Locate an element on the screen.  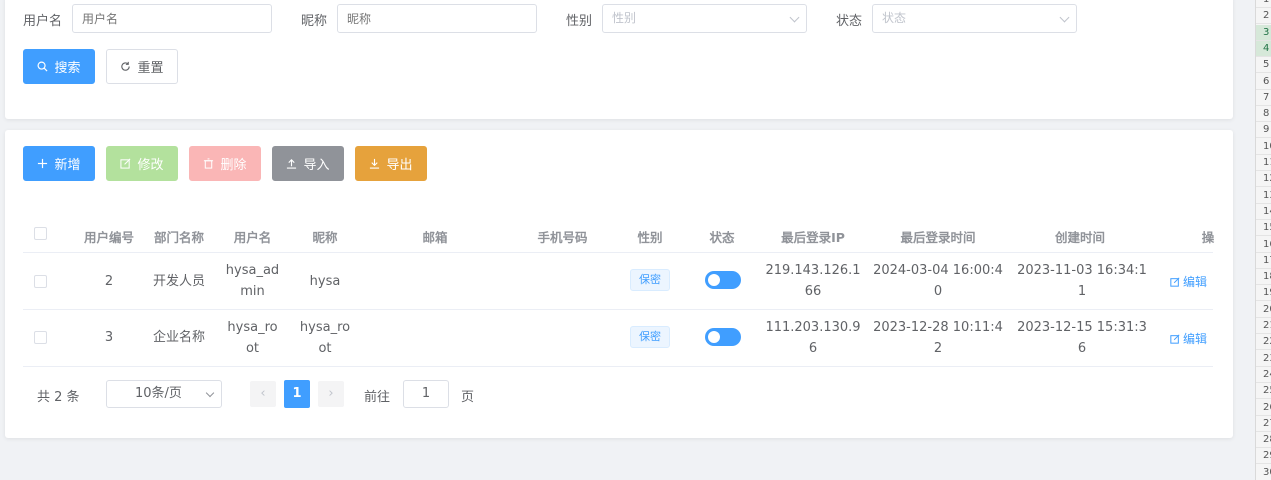
row-number: 20 is located at coordinates (1263, 310).